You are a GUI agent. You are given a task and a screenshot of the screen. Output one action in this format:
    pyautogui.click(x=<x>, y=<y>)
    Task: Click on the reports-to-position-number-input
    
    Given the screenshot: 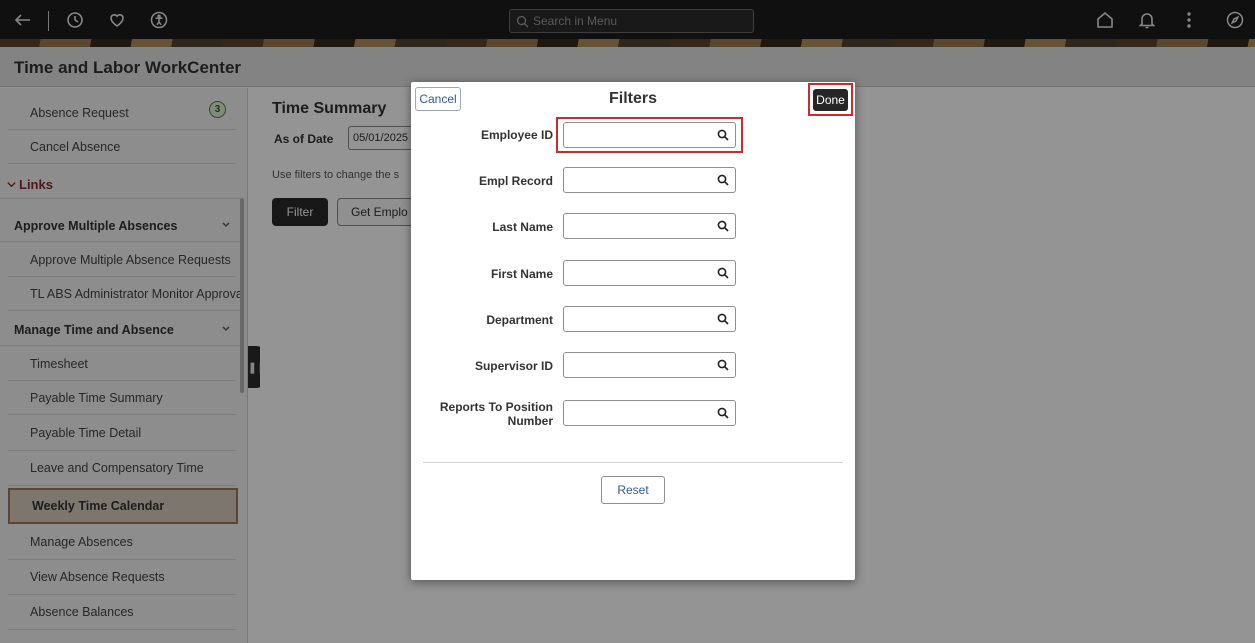 What is the action you would take?
    pyautogui.click(x=649, y=413)
    